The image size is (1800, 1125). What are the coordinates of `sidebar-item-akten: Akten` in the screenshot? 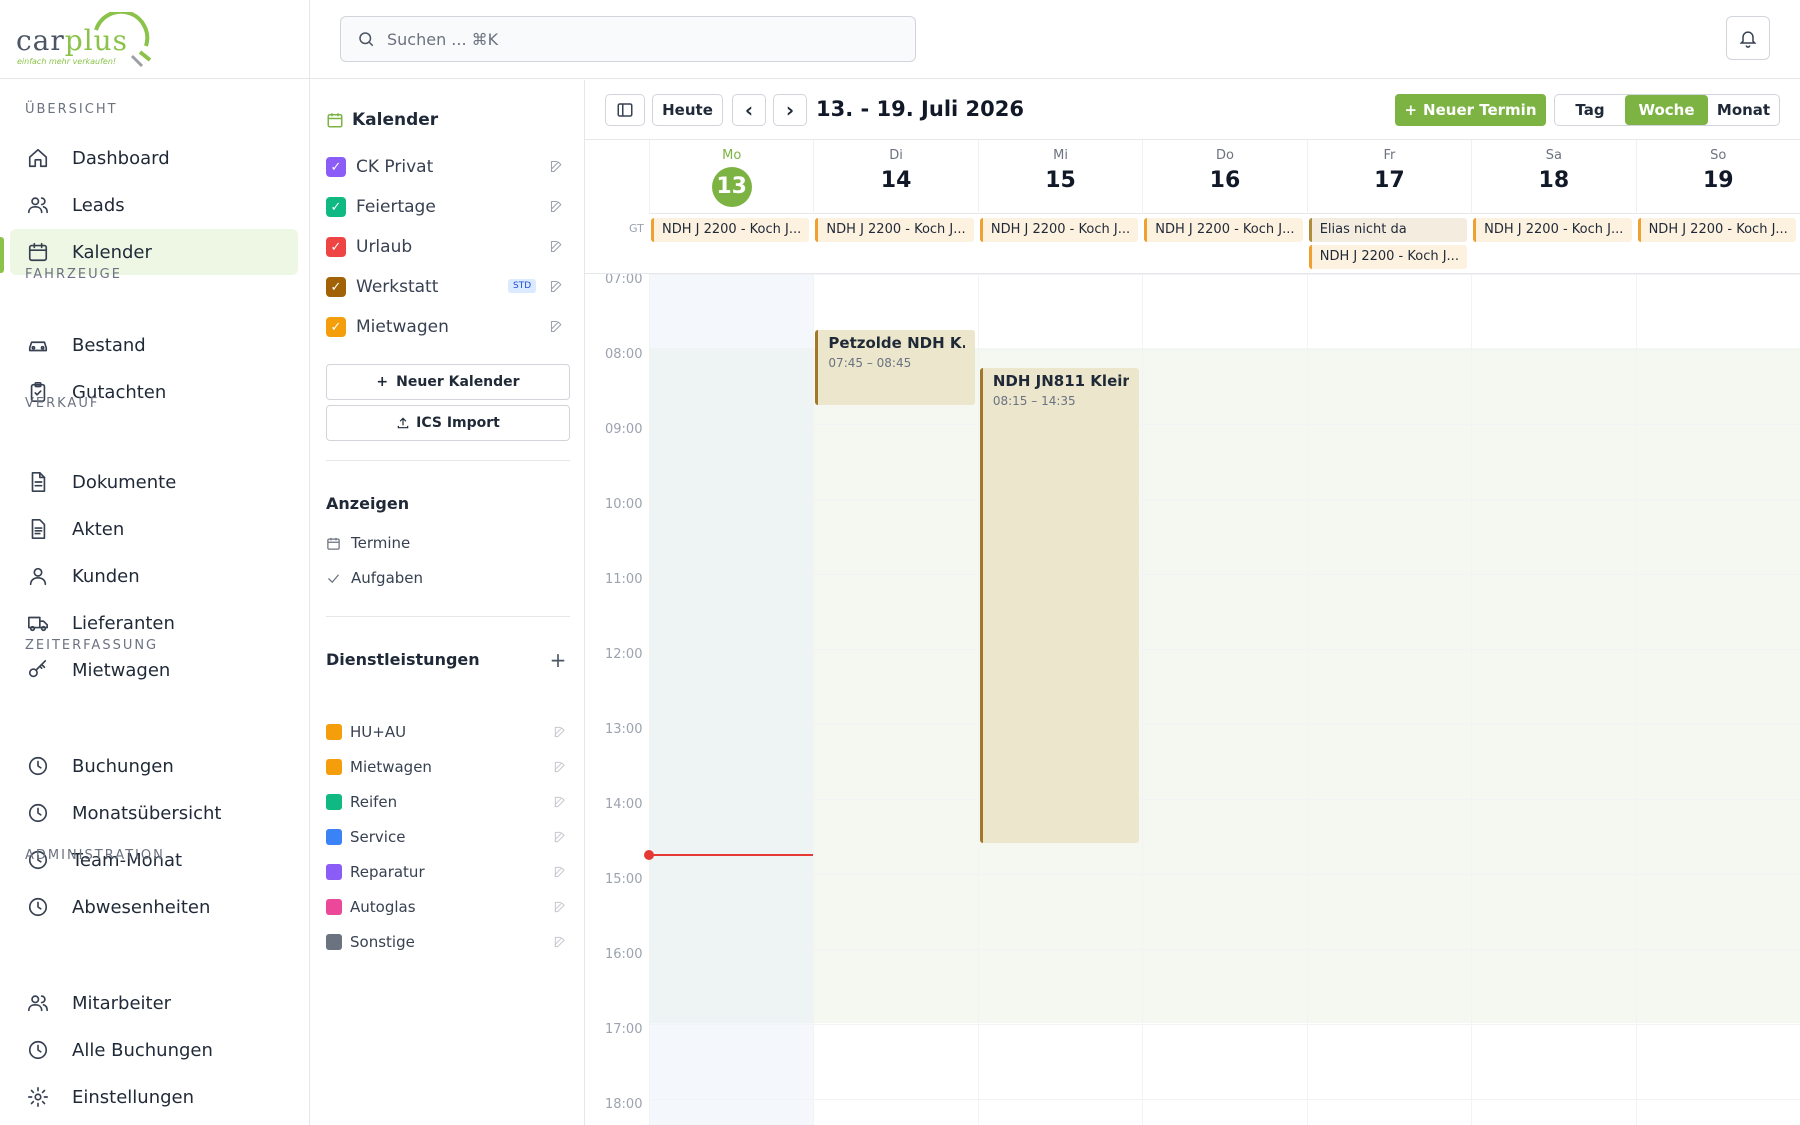 It's located at (154, 529).